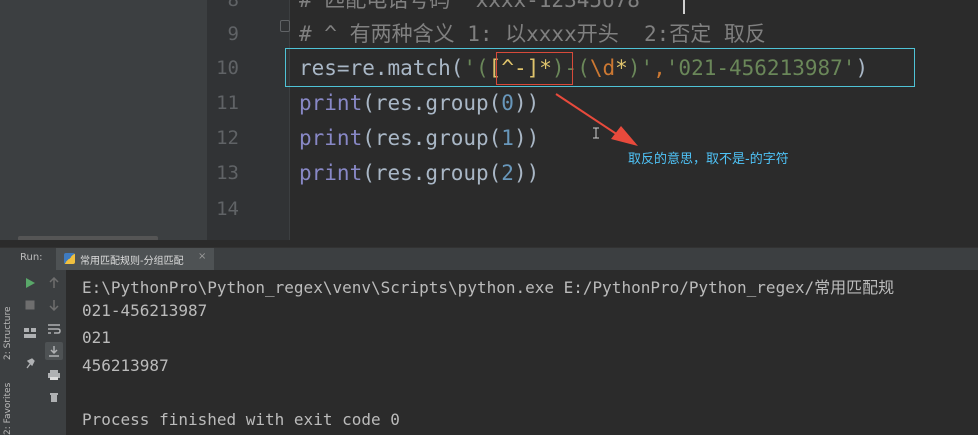  Describe the element at coordinates (88, 238) in the screenshot. I see `horizontal-scrollbar` at that location.